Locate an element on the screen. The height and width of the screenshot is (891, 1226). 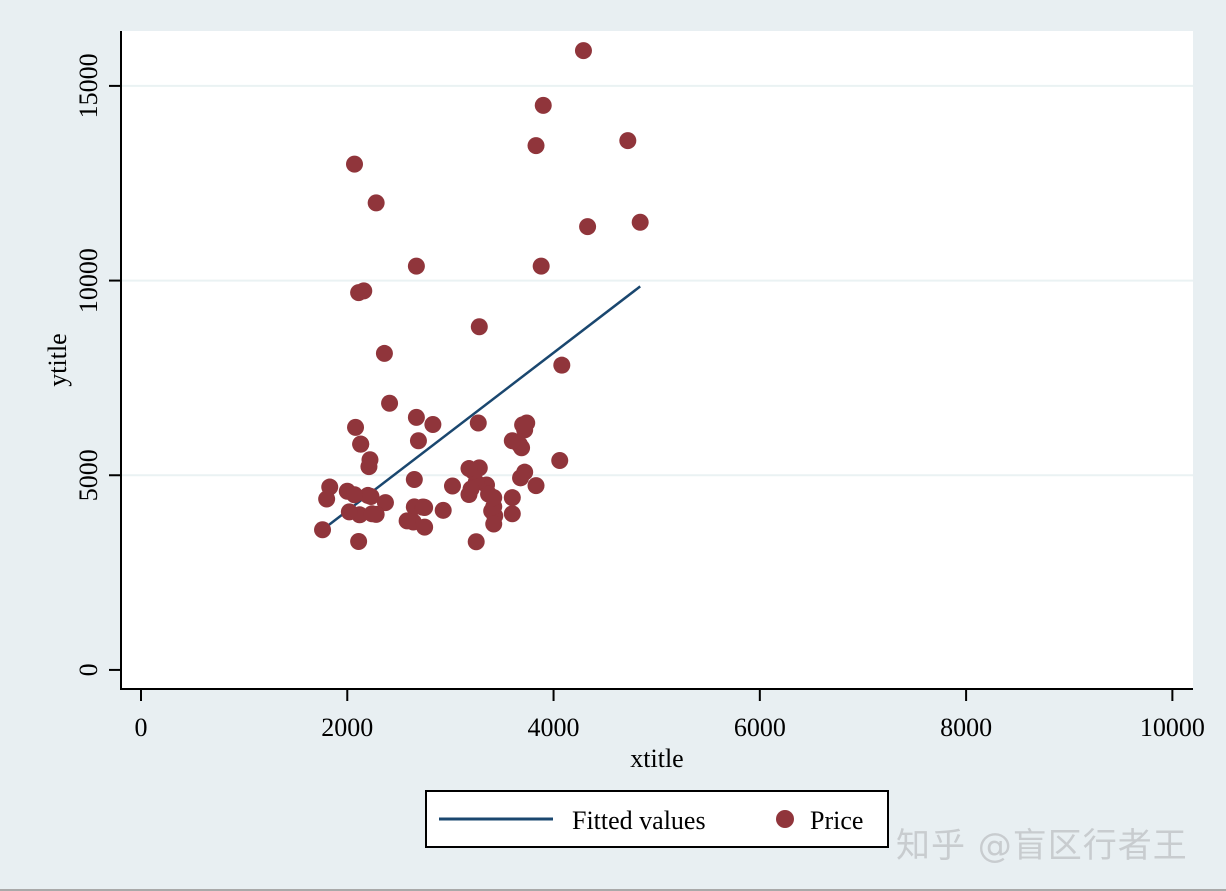
y-axis-title: ytitle is located at coordinates (57, 359).